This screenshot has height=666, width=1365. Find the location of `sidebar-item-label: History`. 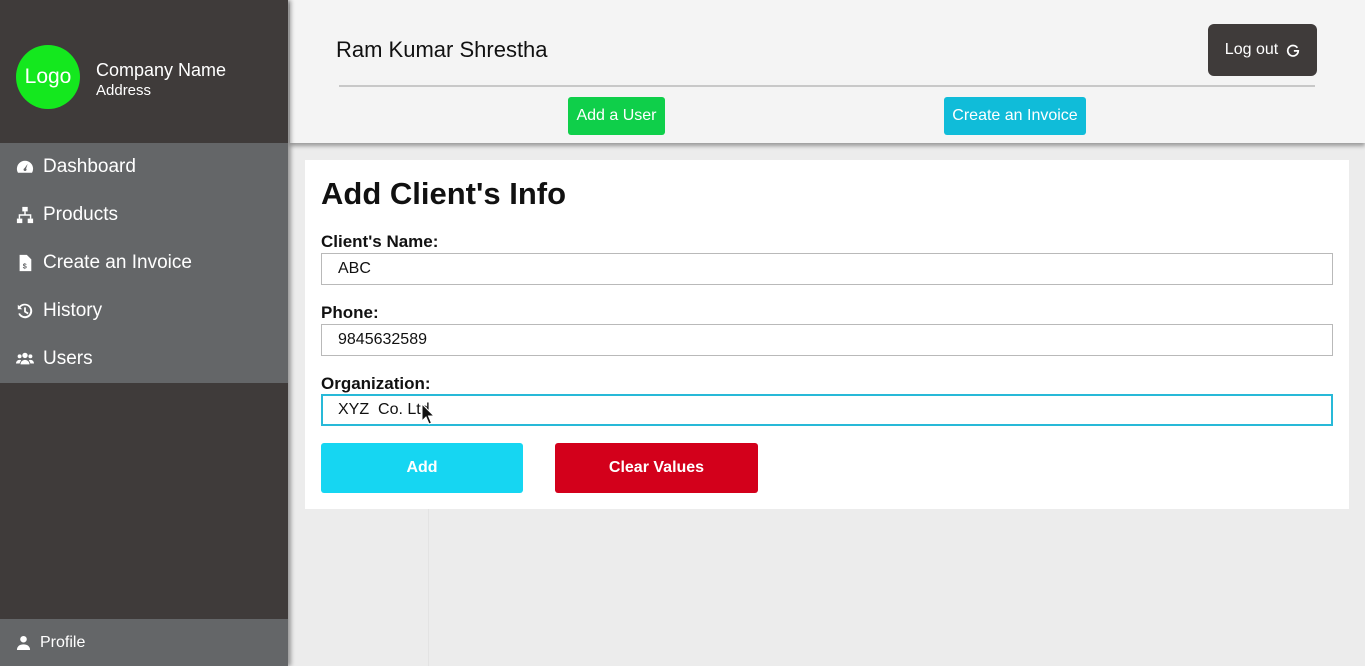

sidebar-item-label: History is located at coordinates (73, 310).